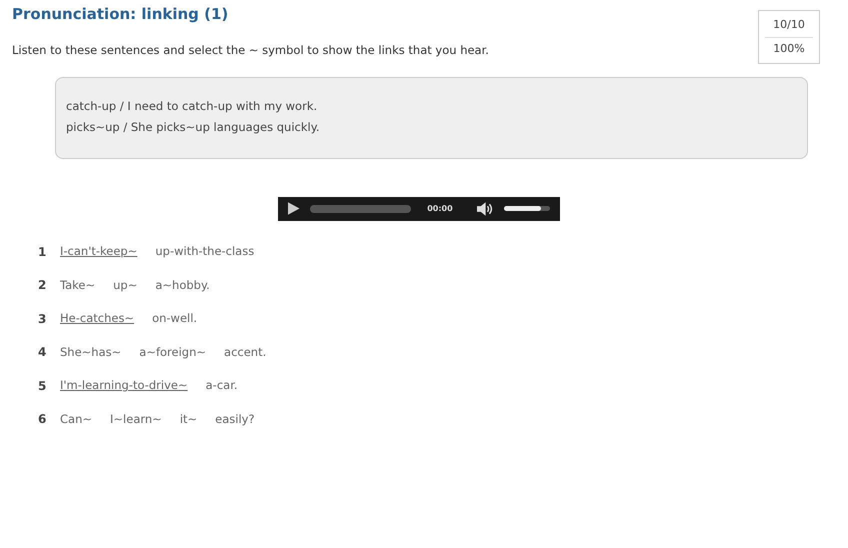 The height and width of the screenshot is (548, 848). I want to click on page-title: Pronunciation: linking (1), so click(120, 14).